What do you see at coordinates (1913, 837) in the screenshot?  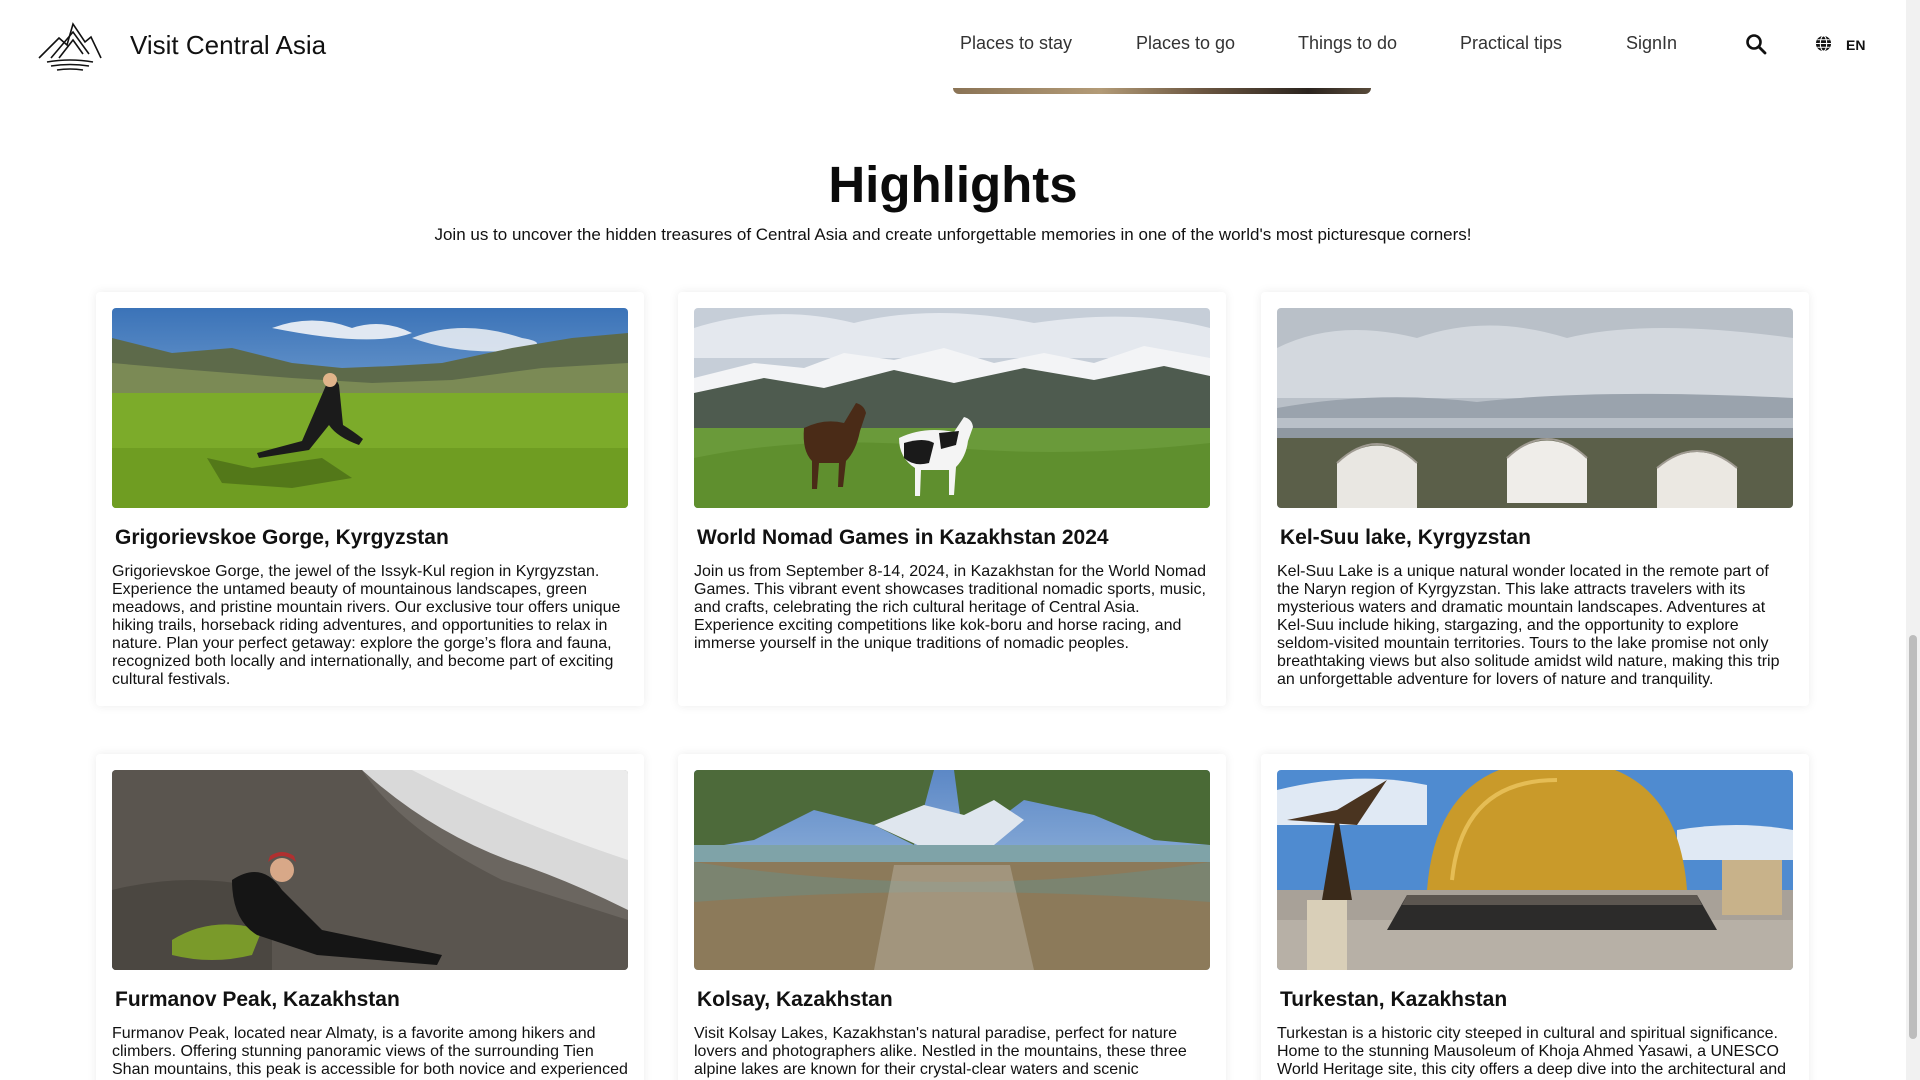 I see `scrollbar-thumb` at bounding box center [1913, 837].